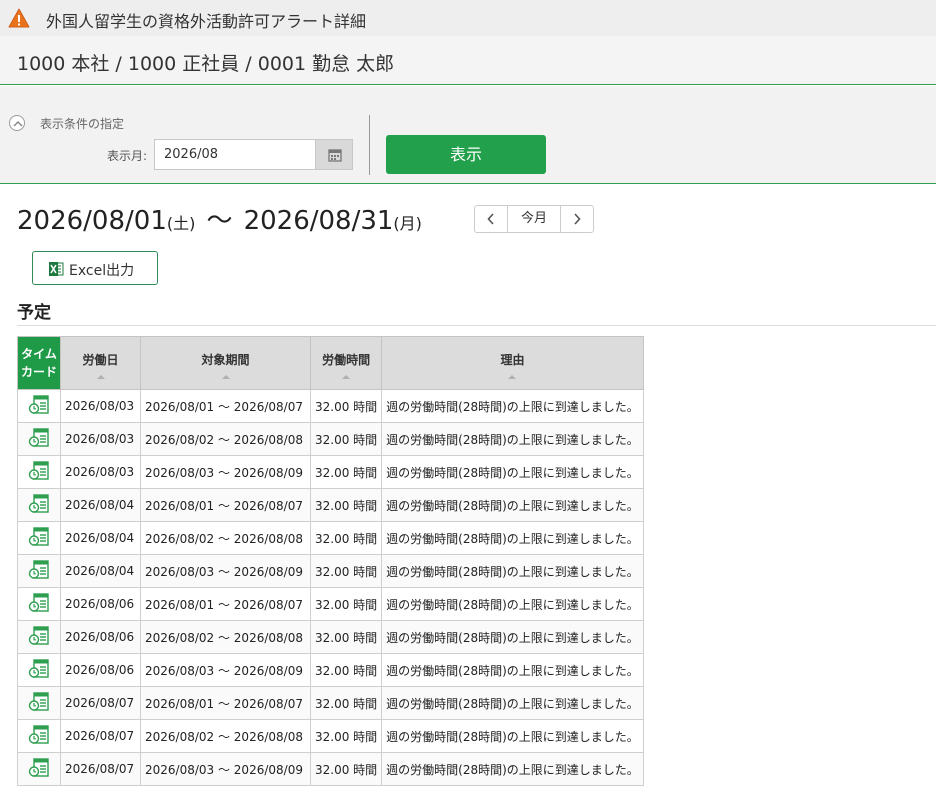 Image resolution: width=936 pixels, height=797 pixels. What do you see at coordinates (39, 354) in the screenshot?
I see `header-timecard-line1: タイム` at bounding box center [39, 354].